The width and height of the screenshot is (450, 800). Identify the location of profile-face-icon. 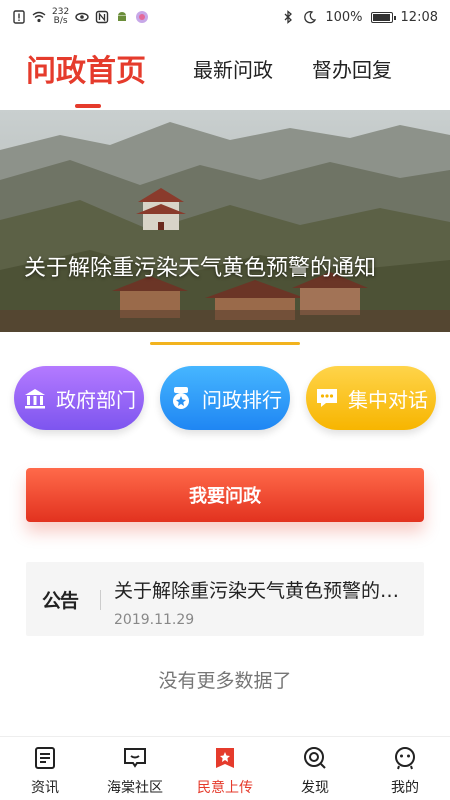
(405, 758).